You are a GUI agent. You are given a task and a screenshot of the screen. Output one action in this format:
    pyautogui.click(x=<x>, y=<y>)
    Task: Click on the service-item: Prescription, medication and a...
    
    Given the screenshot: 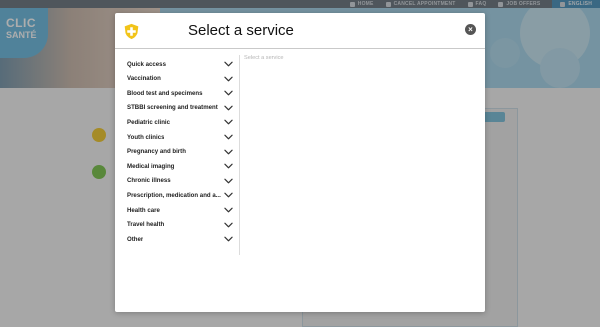 What is the action you would take?
    pyautogui.click(x=180, y=195)
    